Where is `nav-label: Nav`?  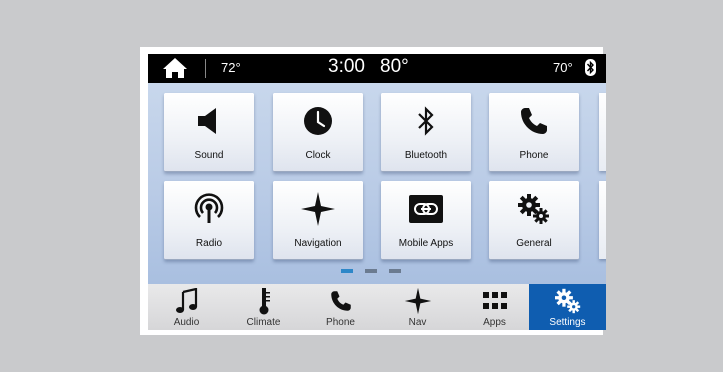
nav-label: Nav is located at coordinates (417, 322).